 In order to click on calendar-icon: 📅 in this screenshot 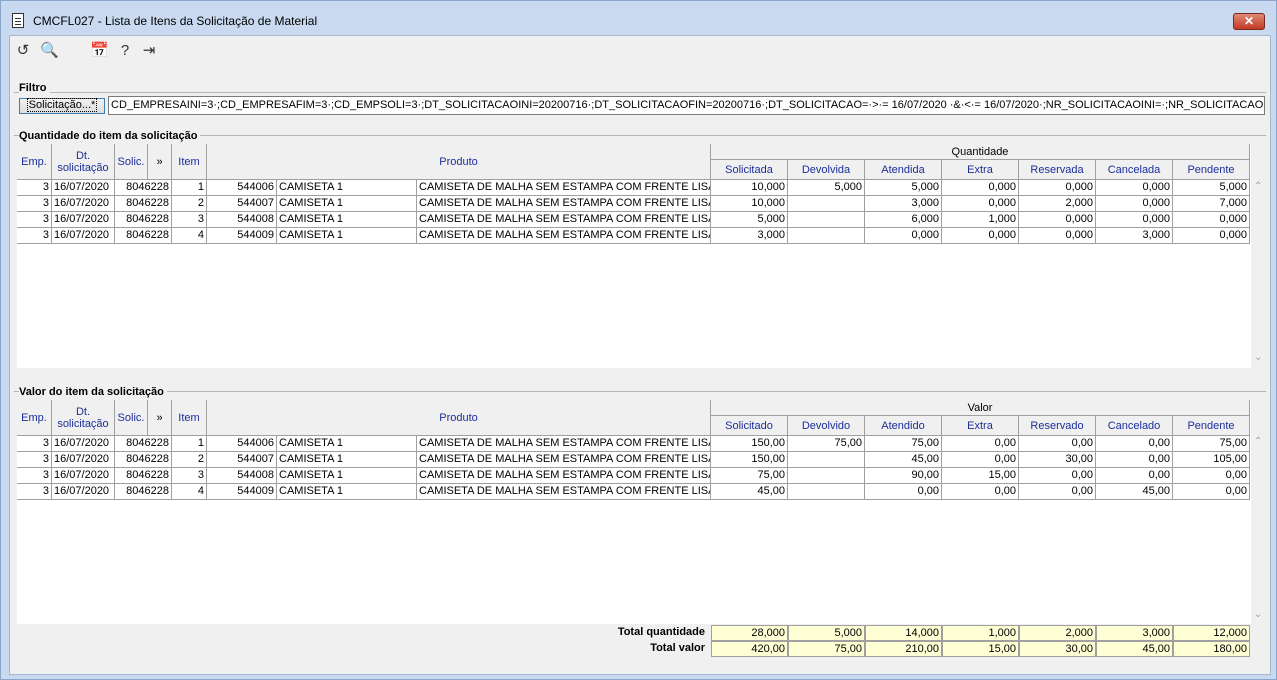, I will do `click(99, 51)`.